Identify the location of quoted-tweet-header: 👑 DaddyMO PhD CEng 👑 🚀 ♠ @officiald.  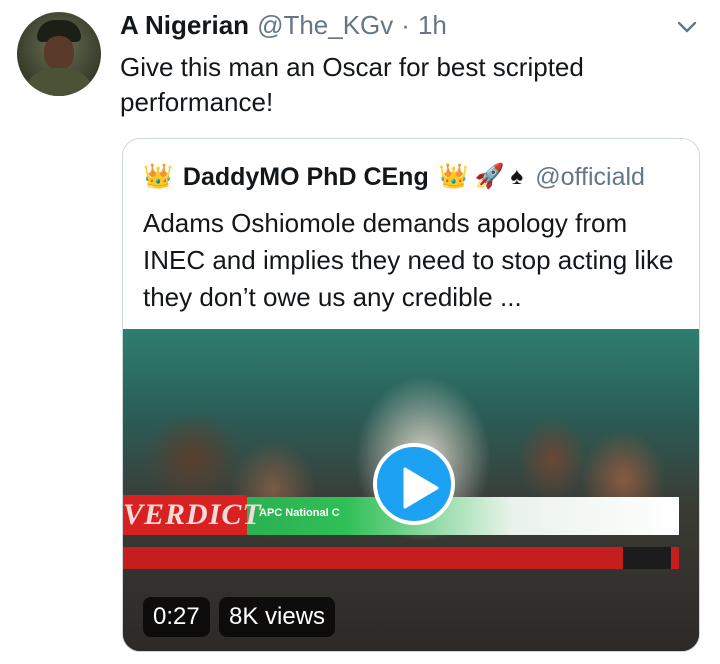
(421, 177).